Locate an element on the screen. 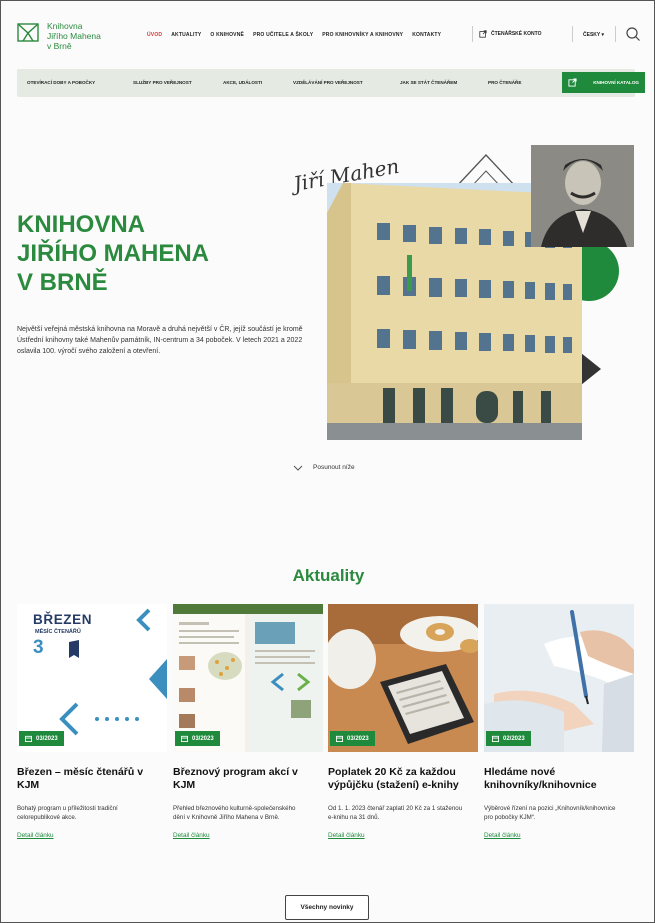 The height and width of the screenshot is (923, 655). logo-line: Jiřího Mahena is located at coordinates (74, 36).